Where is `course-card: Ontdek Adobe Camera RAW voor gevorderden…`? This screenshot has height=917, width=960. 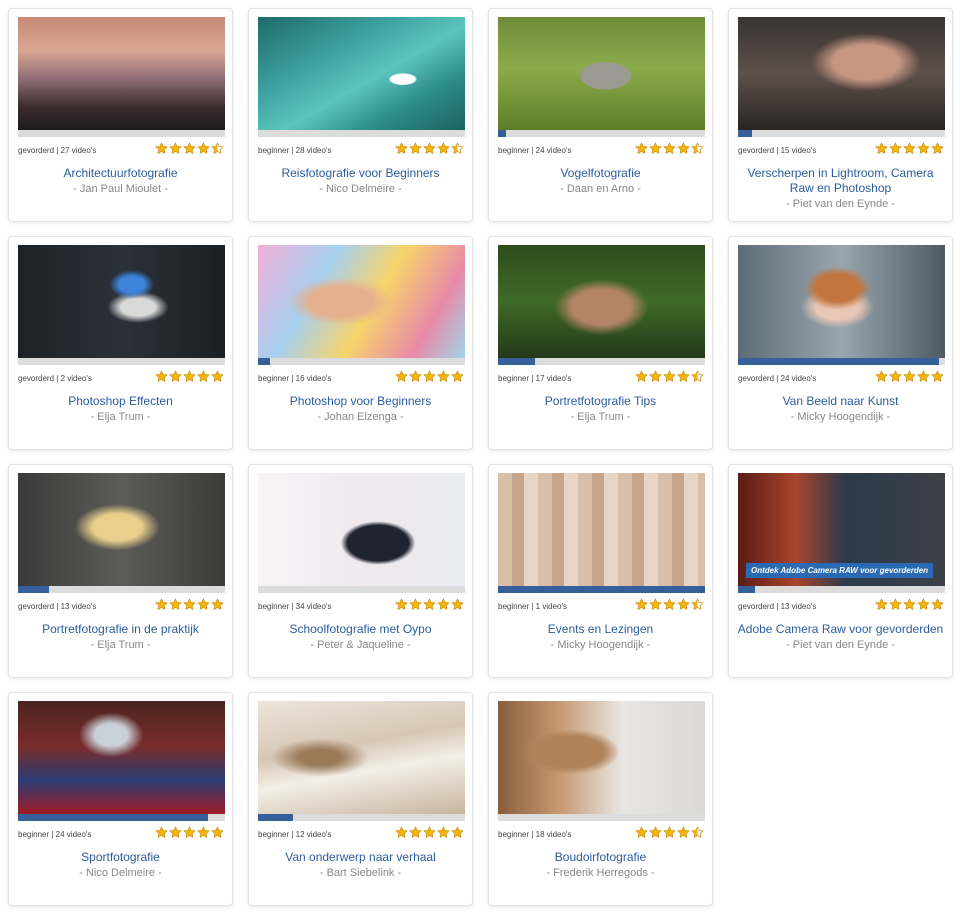 course-card: Ontdek Adobe Camera RAW voor gevorderden… is located at coordinates (840, 571).